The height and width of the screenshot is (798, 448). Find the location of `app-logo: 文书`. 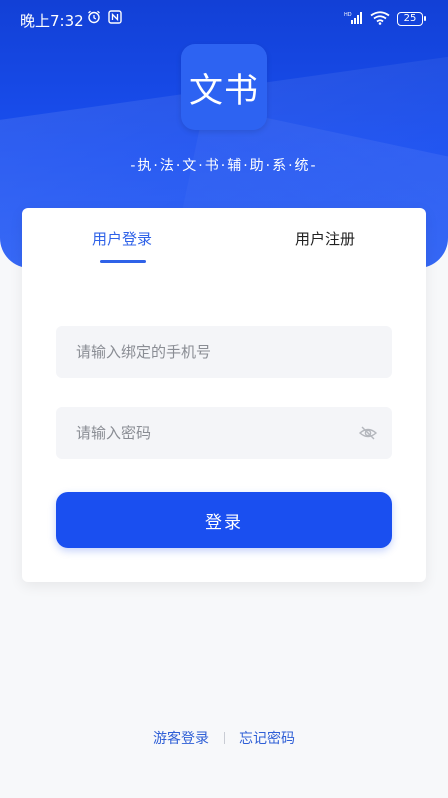

app-logo: 文书 is located at coordinates (224, 87).